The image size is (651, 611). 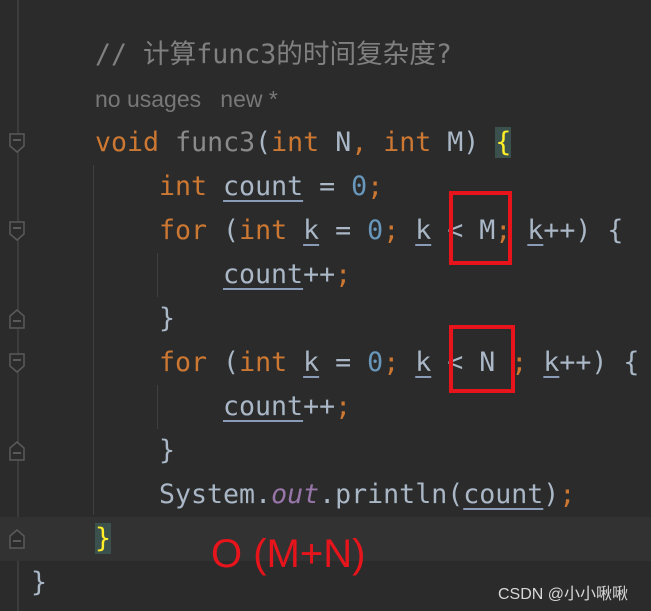 I want to click on code-line: System.out.println(count);, so click(x=367, y=495).